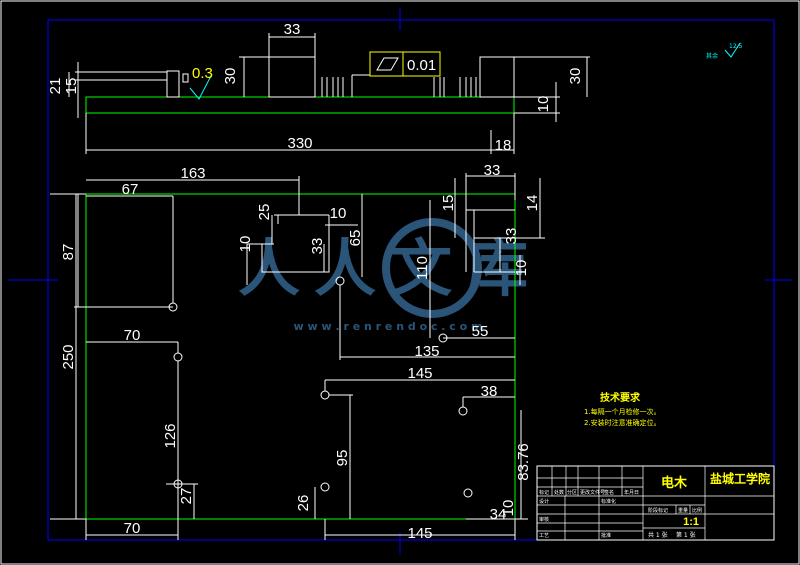 This screenshot has height=565, width=800. I want to click on dim-67: 67, so click(130, 189).